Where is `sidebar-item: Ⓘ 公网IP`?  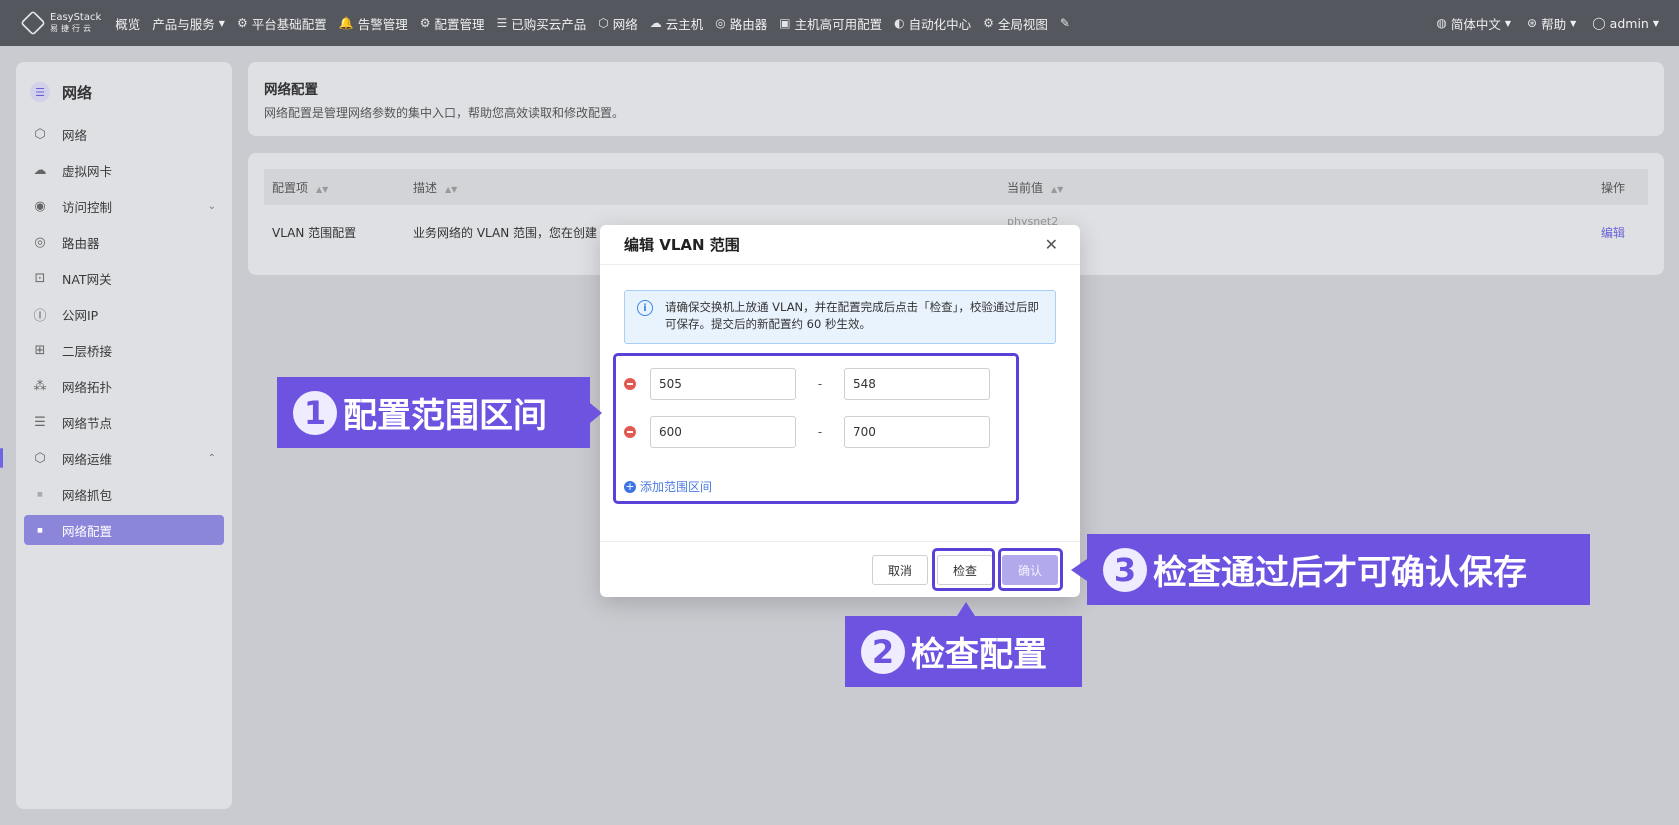
sidebar-item: Ⓘ 公网IP is located at coordinates (124, 314).